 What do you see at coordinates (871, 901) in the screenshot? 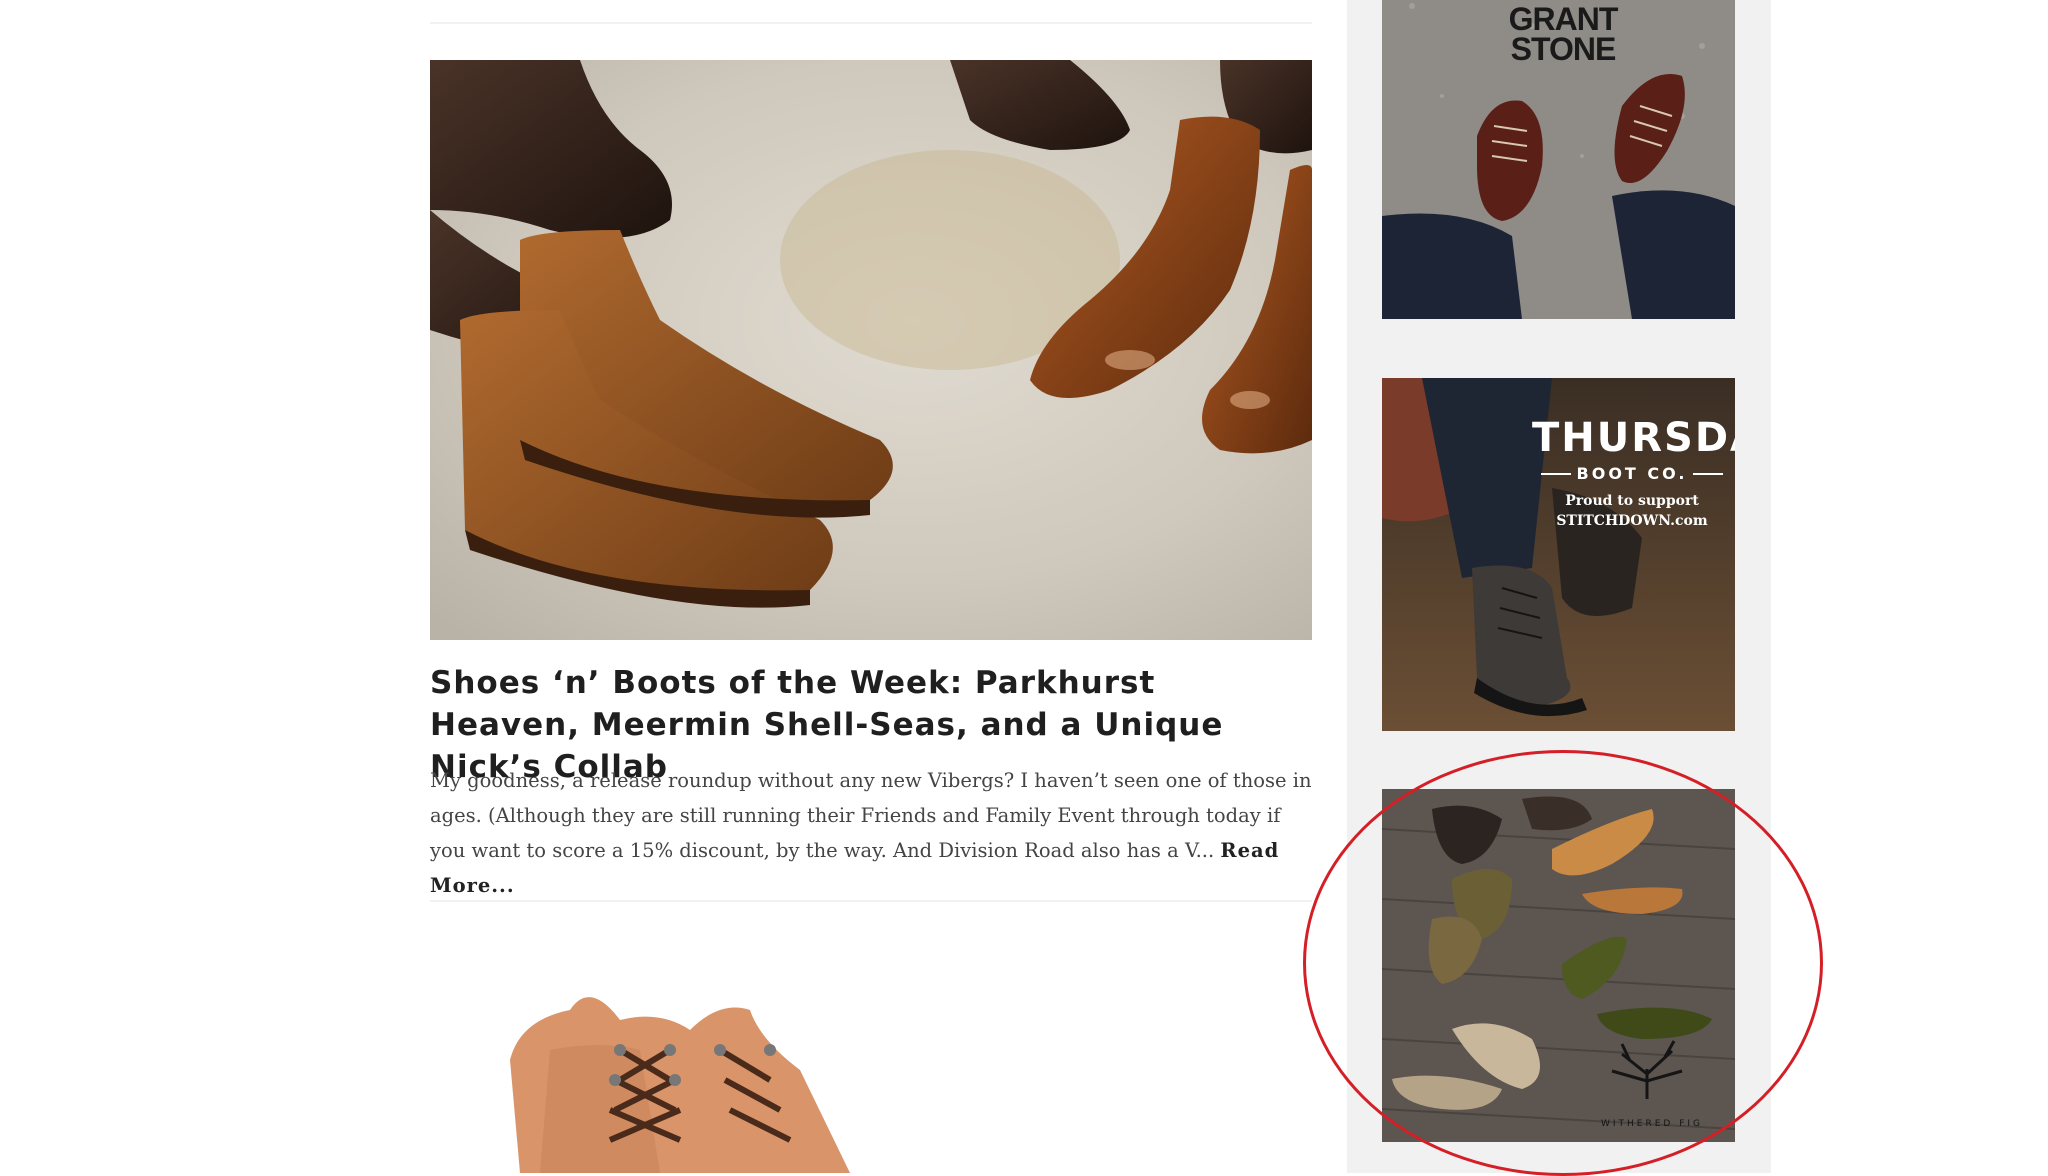
I see `post-divider` at bounding box center [871, 901].